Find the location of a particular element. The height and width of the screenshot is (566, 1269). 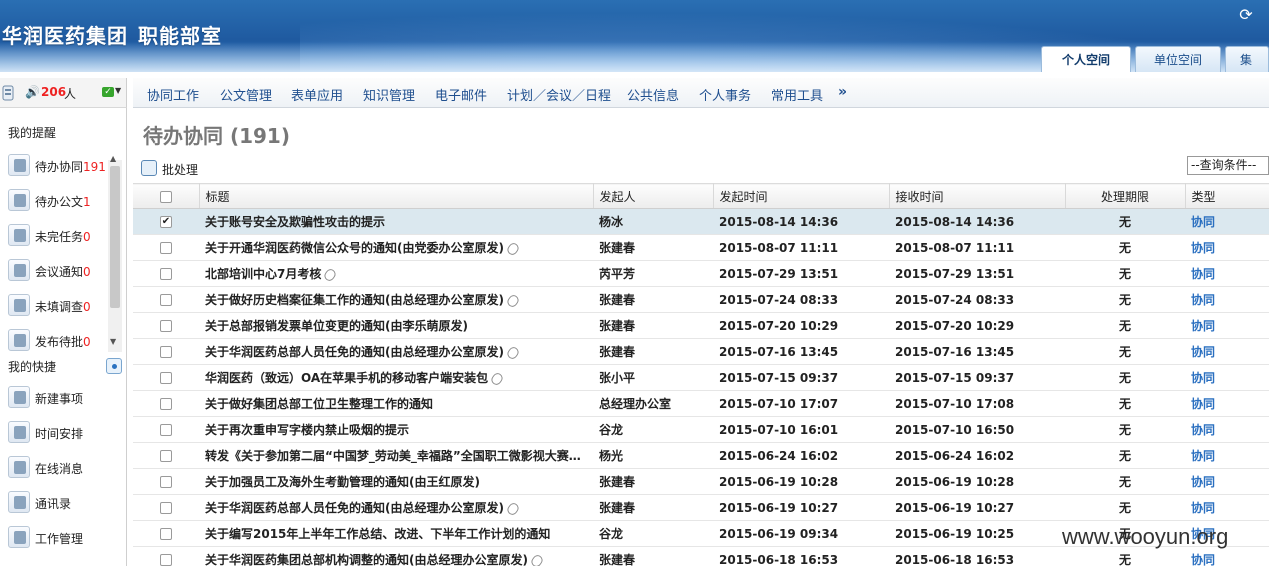

nav-more-icon: » is located at coordinates (842, 92).